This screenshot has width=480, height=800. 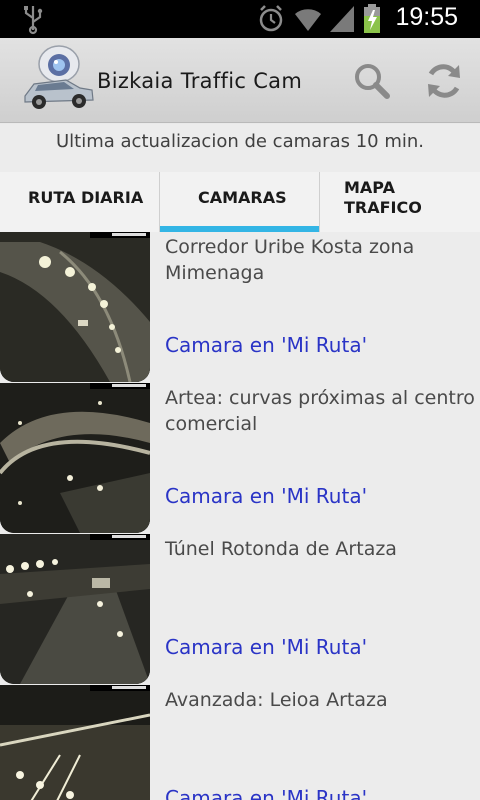 I want to click on tab-label: CAMARAS, so click(x=242, y=197).